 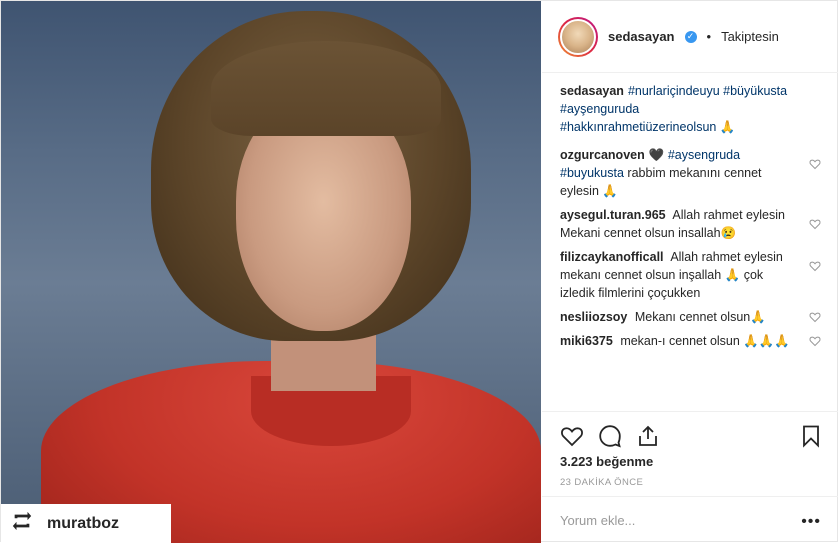 I want to click on share-icon, so click(x=648, y=436).